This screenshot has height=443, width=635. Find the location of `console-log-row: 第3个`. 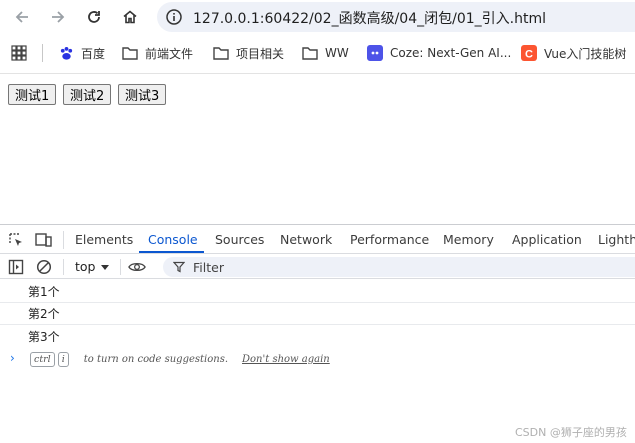

console-log-row: 第3个 is located at coordinates (44, 336).